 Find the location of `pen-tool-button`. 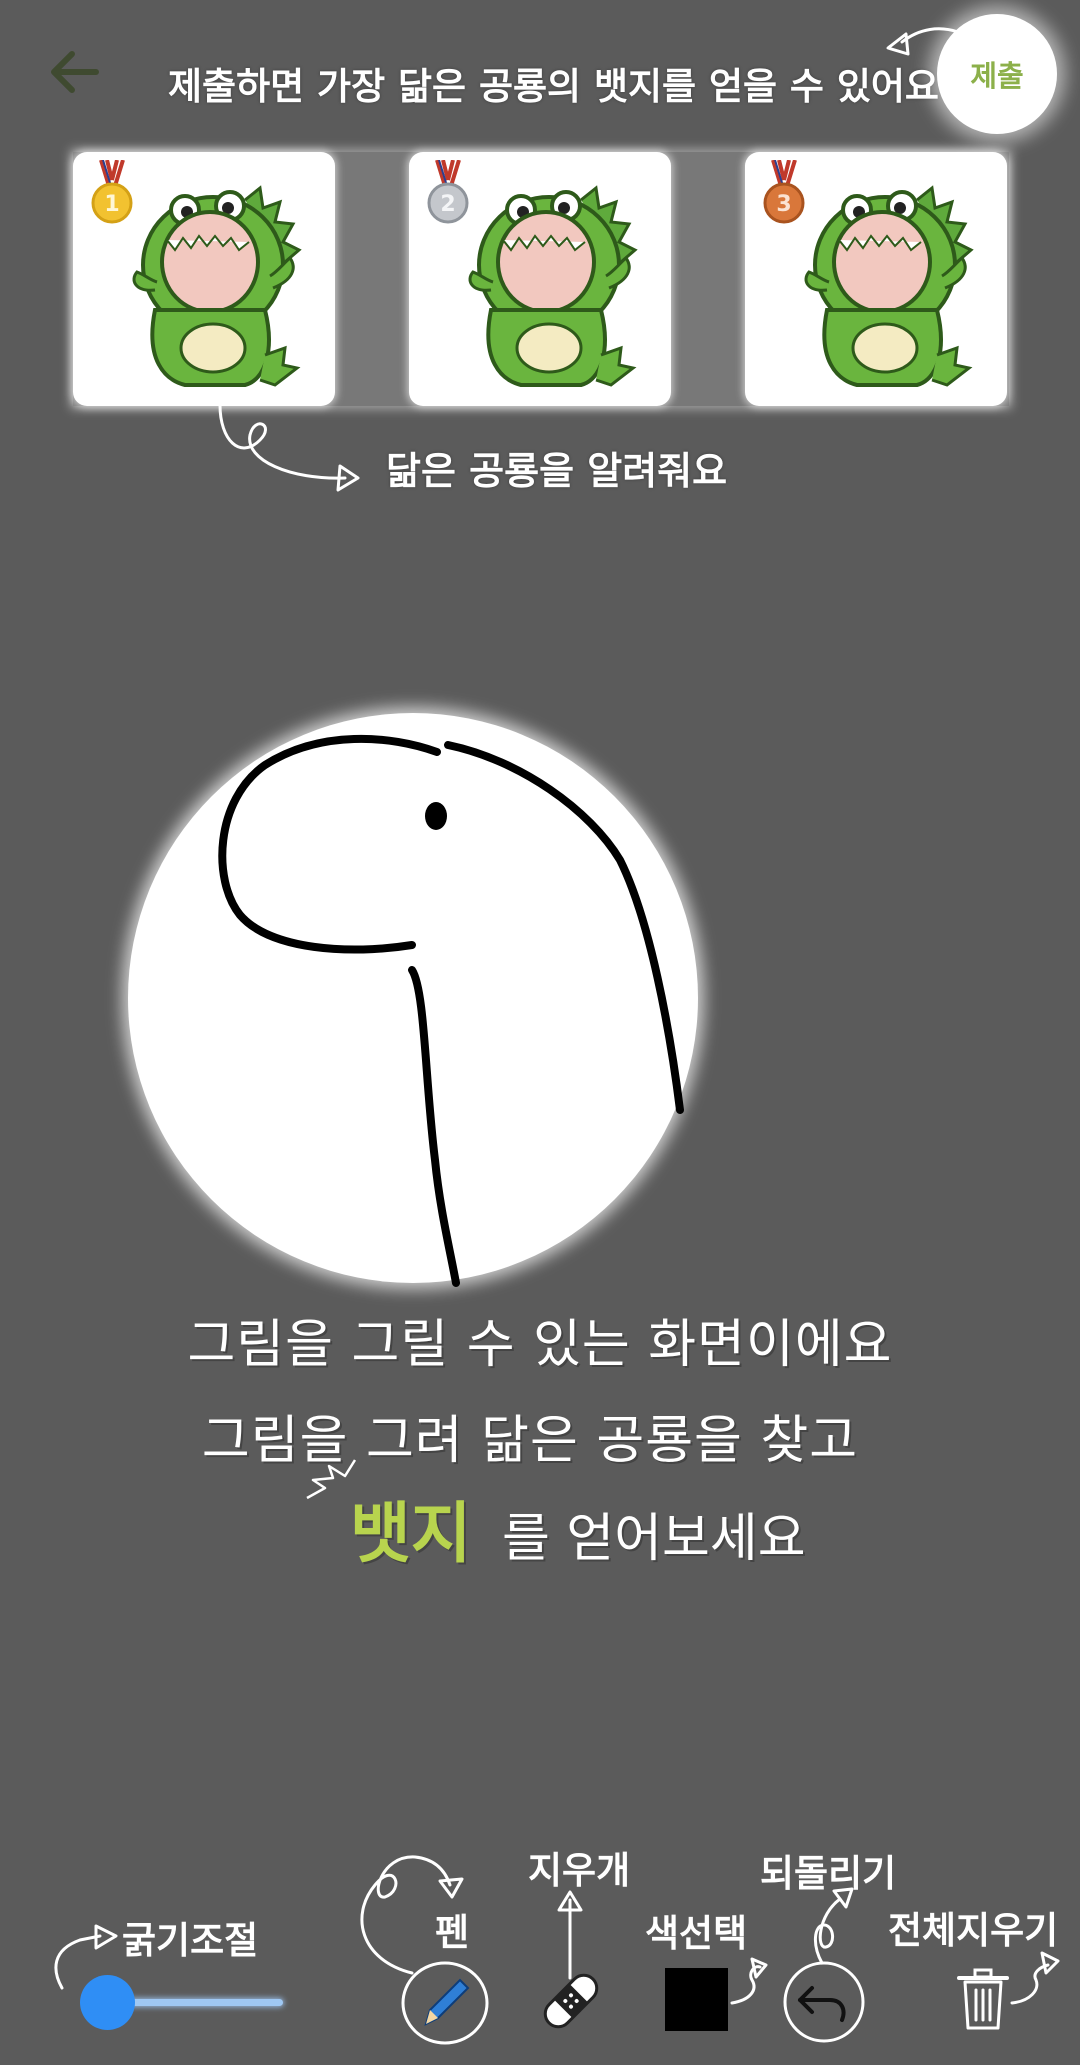

pen-tool-button is located at coordinates (445, 2003).